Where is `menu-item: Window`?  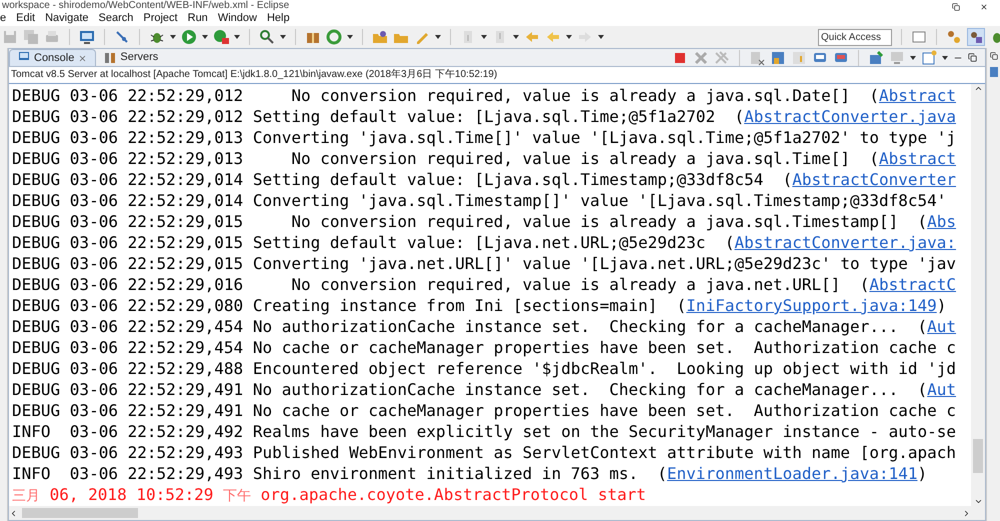
menu-item: Window is located at coordinates (237, 18).